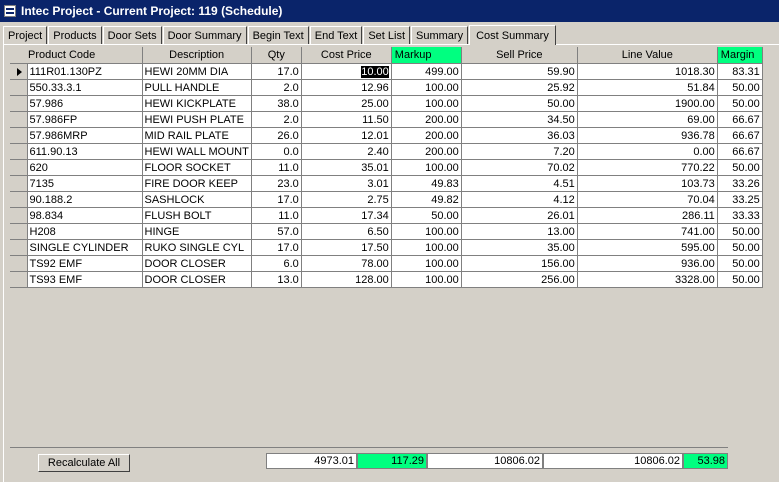 The height and width of the screenshot is (482, 779). I want to click on cell-product-code: 611.90.13, so click(85, 151).